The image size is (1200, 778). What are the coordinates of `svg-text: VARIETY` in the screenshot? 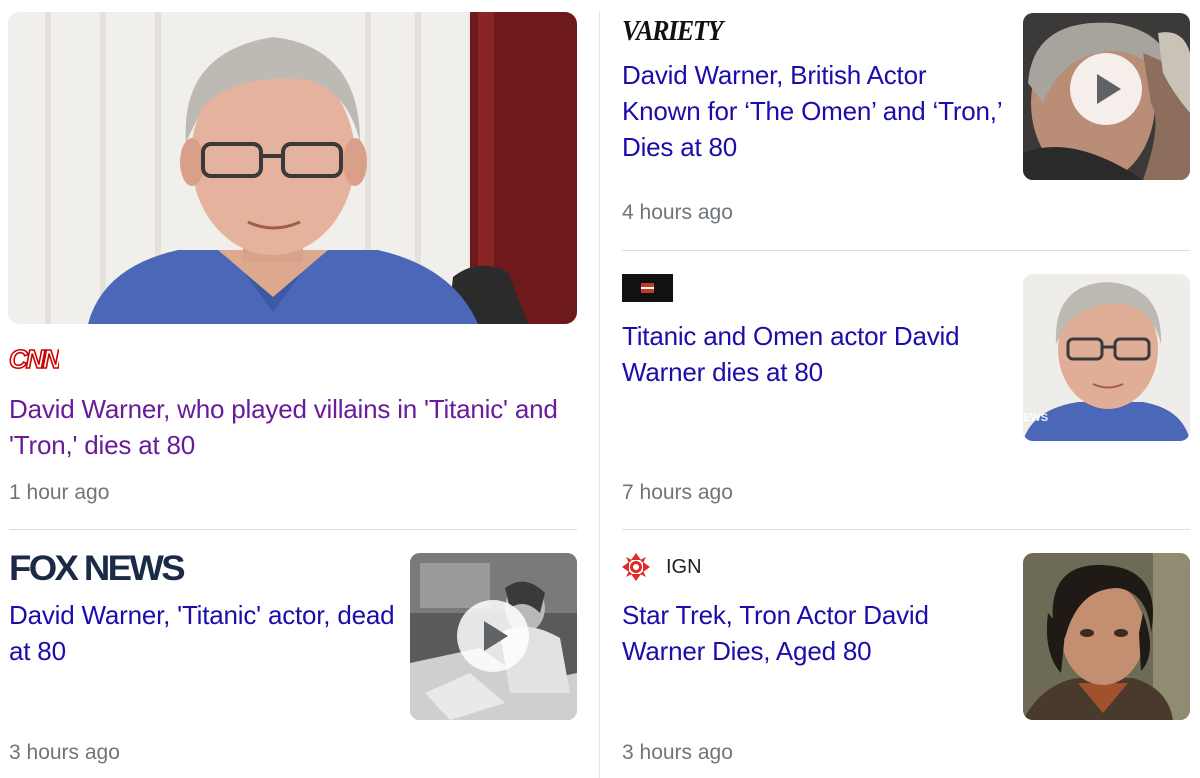 It's located at (673, 29).